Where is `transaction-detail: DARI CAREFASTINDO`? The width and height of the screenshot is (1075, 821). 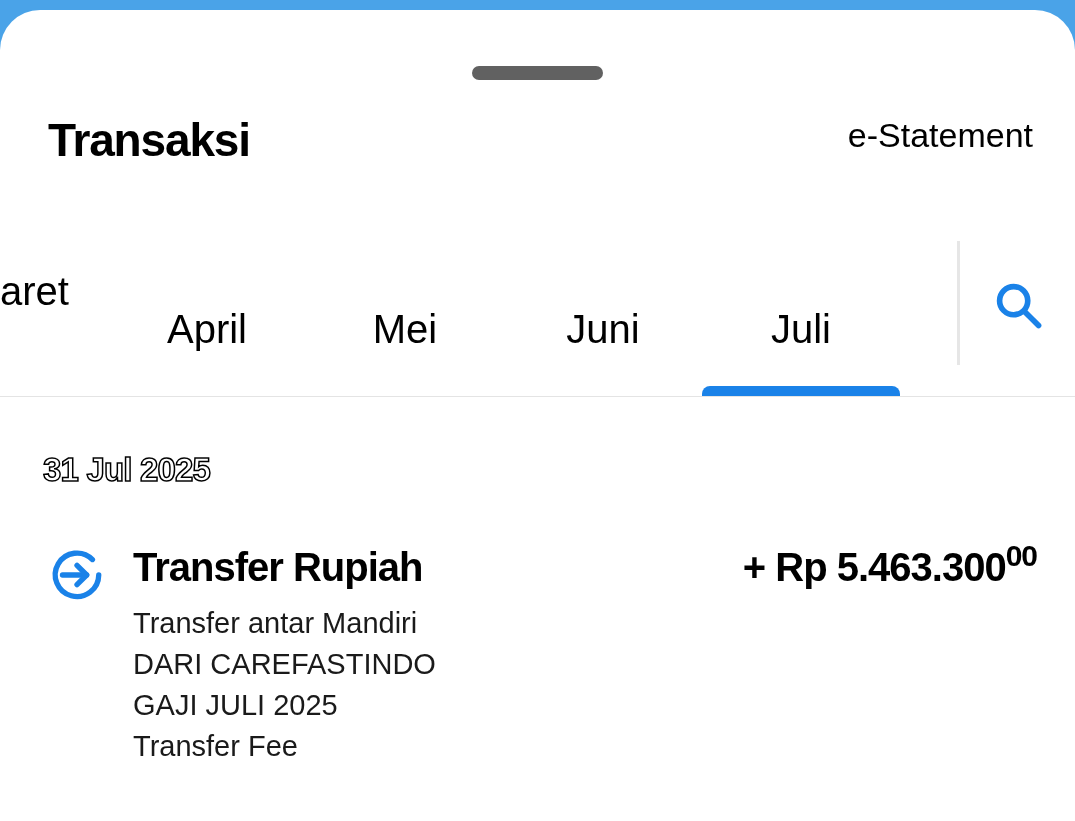
transaction-detail: DARI CAREFASTINDO is located at coordinates (285, 664).